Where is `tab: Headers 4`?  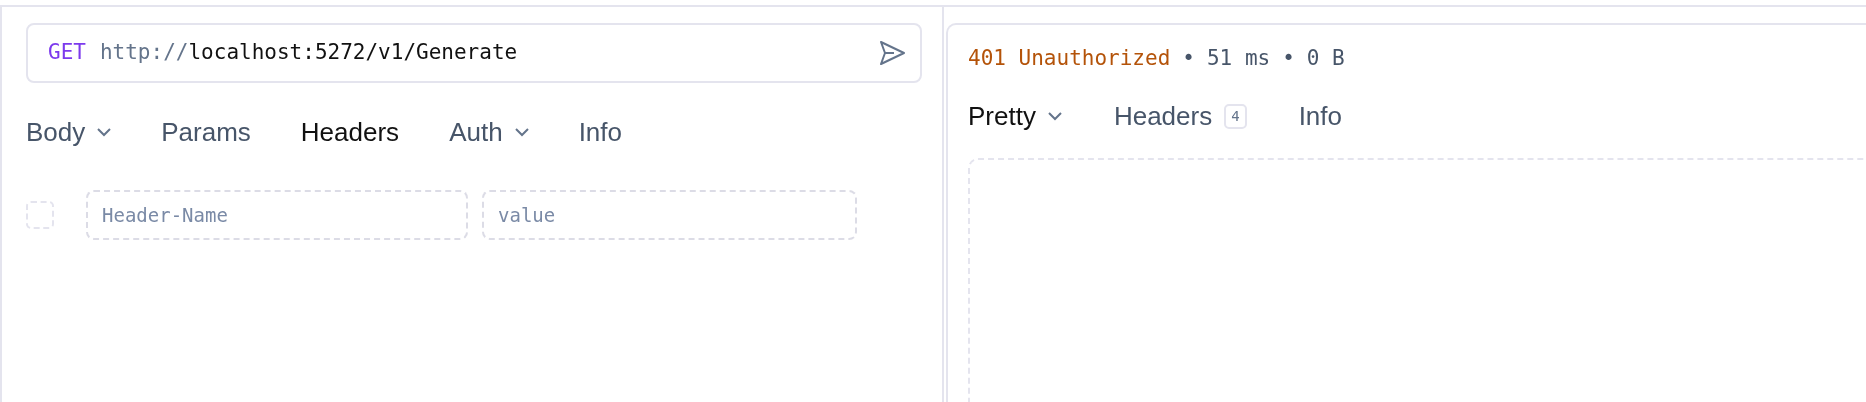 tab: Headers 4 is located at coordinates (1180, 116).